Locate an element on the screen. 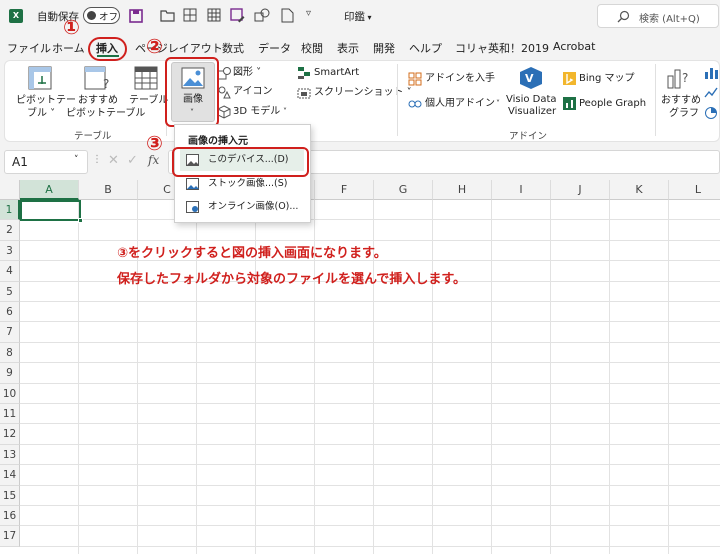 This screenshot has width=720, height=554. open-folder-icon is located at coordinates (167, 15).